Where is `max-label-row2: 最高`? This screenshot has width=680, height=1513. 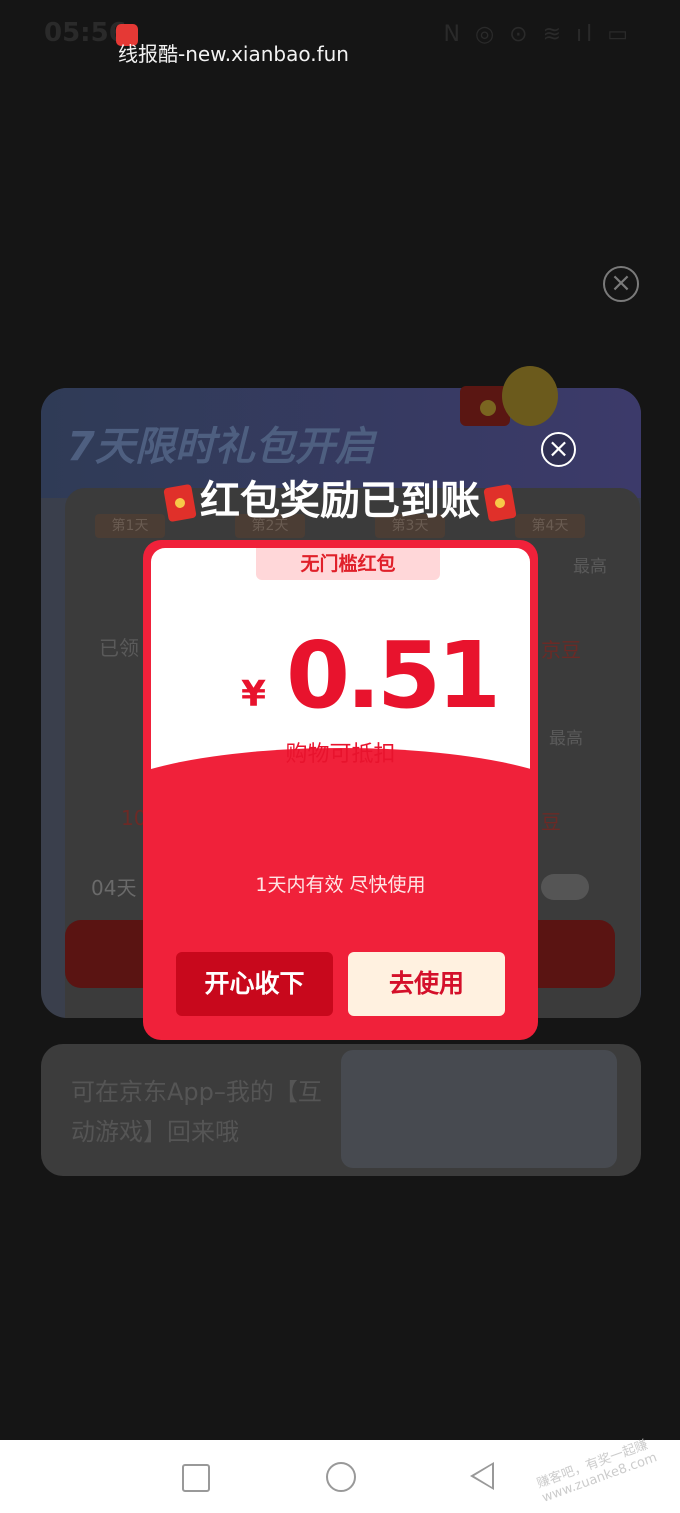
max-label-row2: 最高 is located at coordinates (566, 739).